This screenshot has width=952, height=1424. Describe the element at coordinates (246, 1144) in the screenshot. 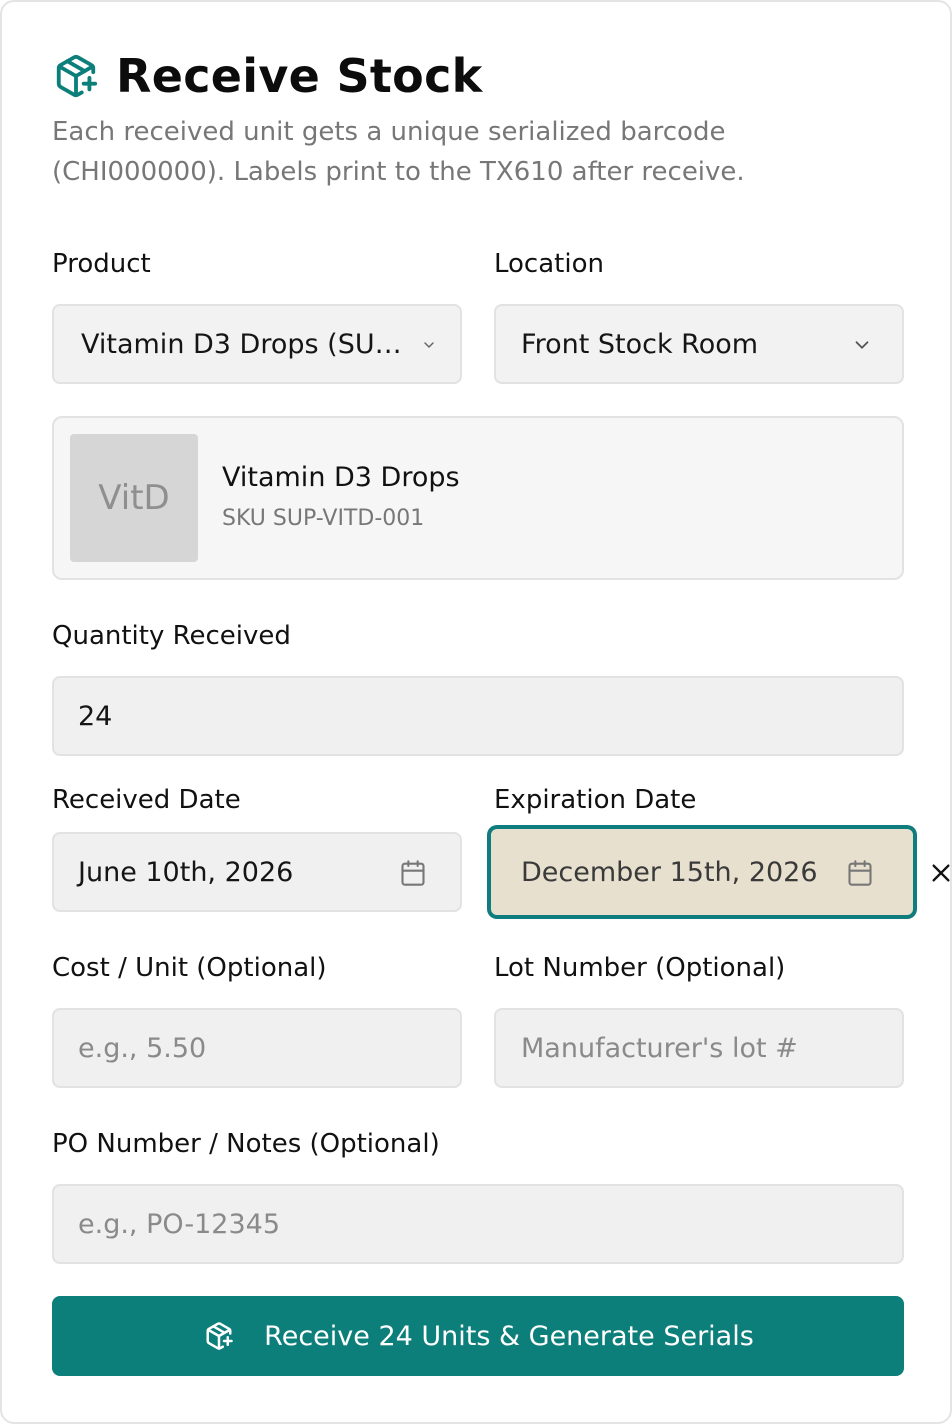

I see `po-label: PO Number / Notes (Optional)` at that location.